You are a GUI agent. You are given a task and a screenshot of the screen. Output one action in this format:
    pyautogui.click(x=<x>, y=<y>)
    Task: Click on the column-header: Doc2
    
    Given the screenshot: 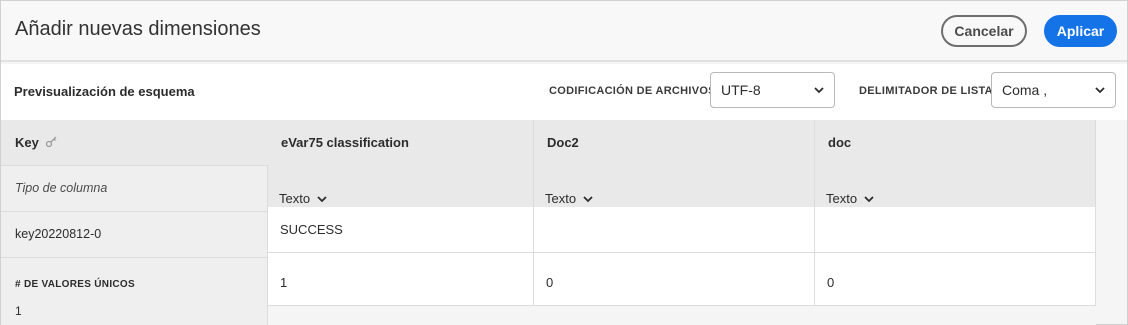 What is the action you would take?
    pyautogui.click(x=674, y=143)
    